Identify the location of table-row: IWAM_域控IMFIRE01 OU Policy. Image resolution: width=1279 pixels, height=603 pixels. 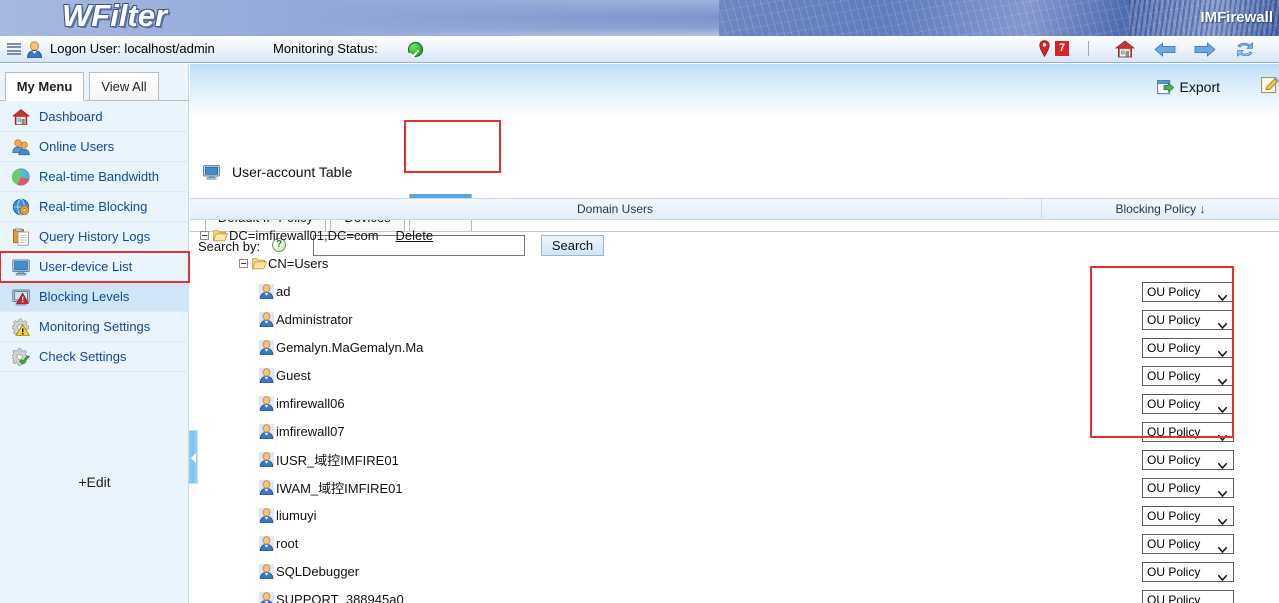
(734, 487).